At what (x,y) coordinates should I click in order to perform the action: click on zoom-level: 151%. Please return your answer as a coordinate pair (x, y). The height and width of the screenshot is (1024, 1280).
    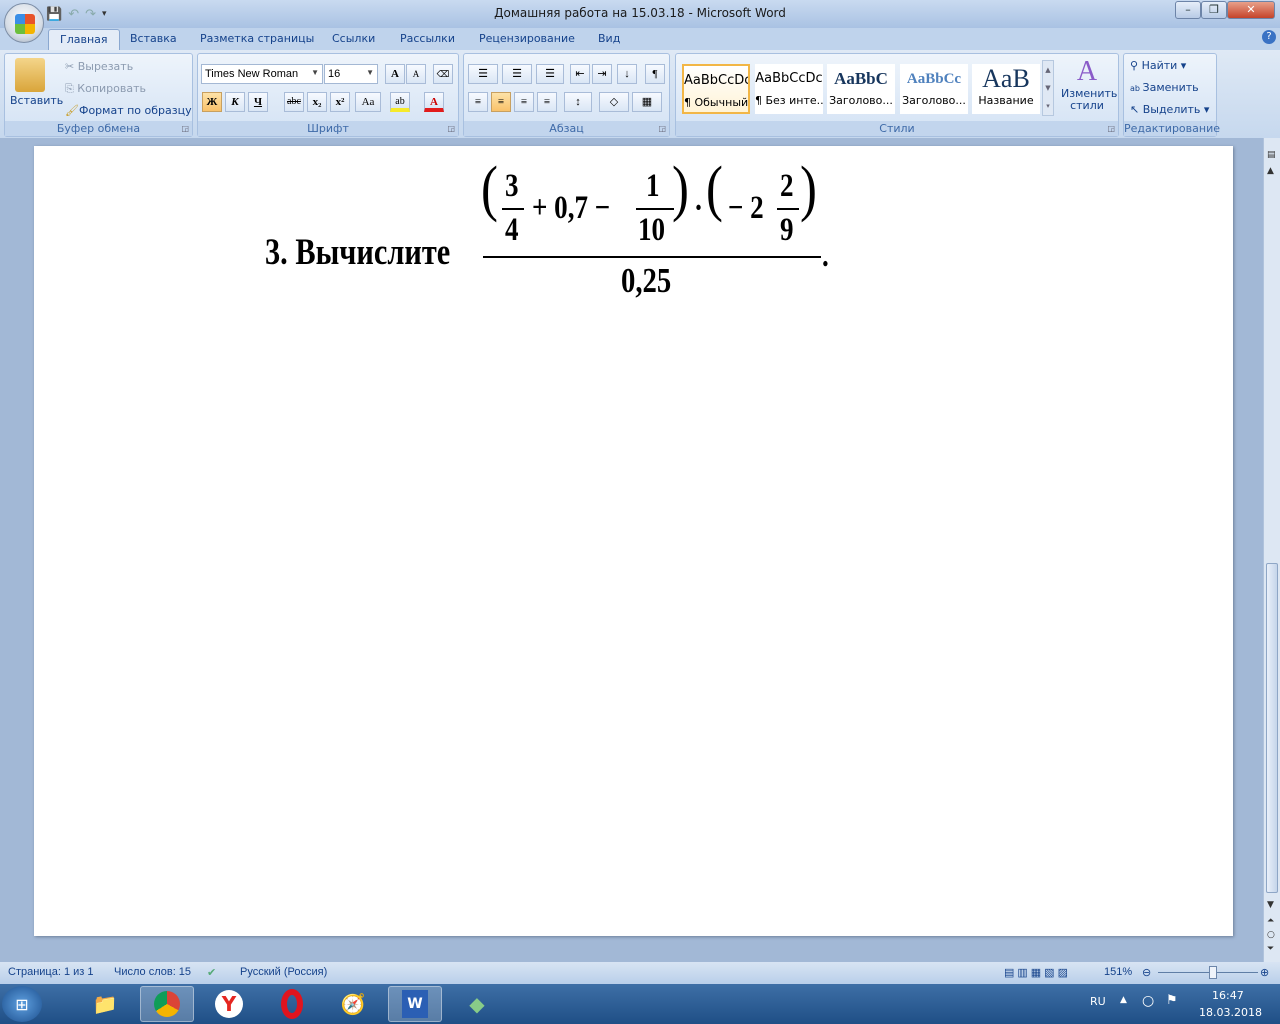
    Looking at the image, I should click on (1118, 972).